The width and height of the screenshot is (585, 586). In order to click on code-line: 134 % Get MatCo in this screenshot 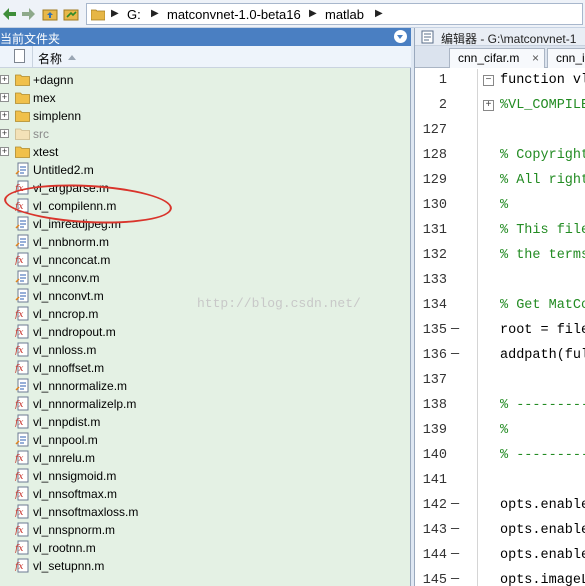, I will do `click(500, 306)`.